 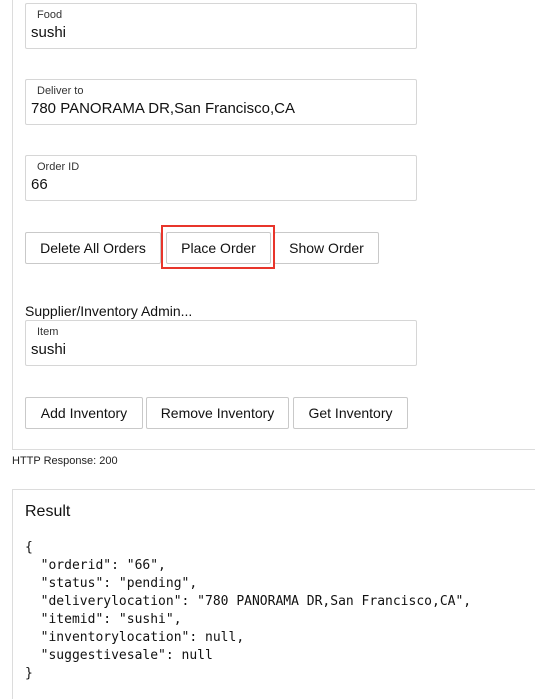 I want to click on item-label: Item, so click(x=48, y=332).